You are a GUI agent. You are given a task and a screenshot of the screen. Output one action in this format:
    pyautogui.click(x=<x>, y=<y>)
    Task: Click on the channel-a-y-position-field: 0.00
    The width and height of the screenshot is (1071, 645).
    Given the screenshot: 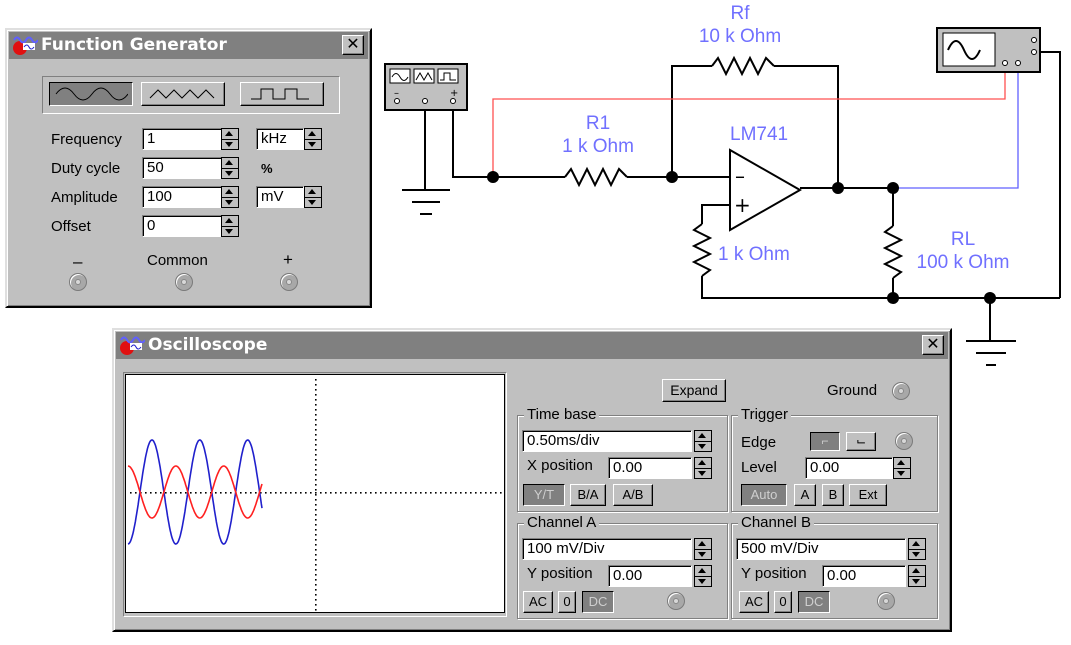 What is the action you would take?
    pyautogui.click(x=650, y=576)
    